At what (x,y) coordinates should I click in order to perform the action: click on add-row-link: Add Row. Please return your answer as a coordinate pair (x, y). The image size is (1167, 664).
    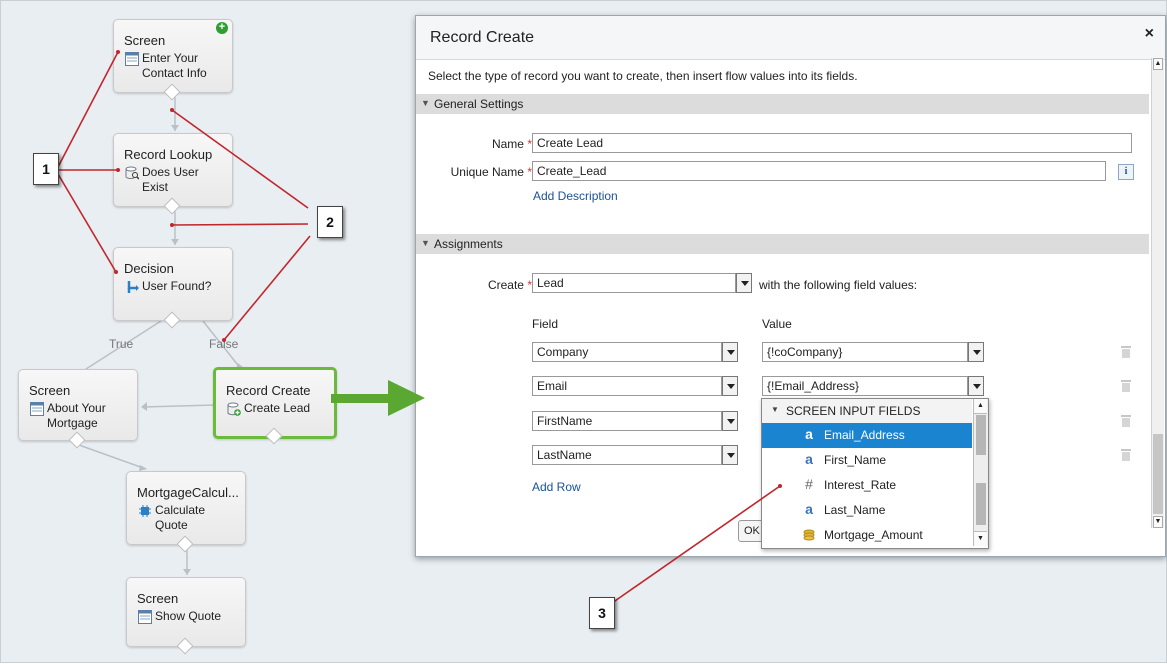
    Looking at the image, I should click on (556, 487).